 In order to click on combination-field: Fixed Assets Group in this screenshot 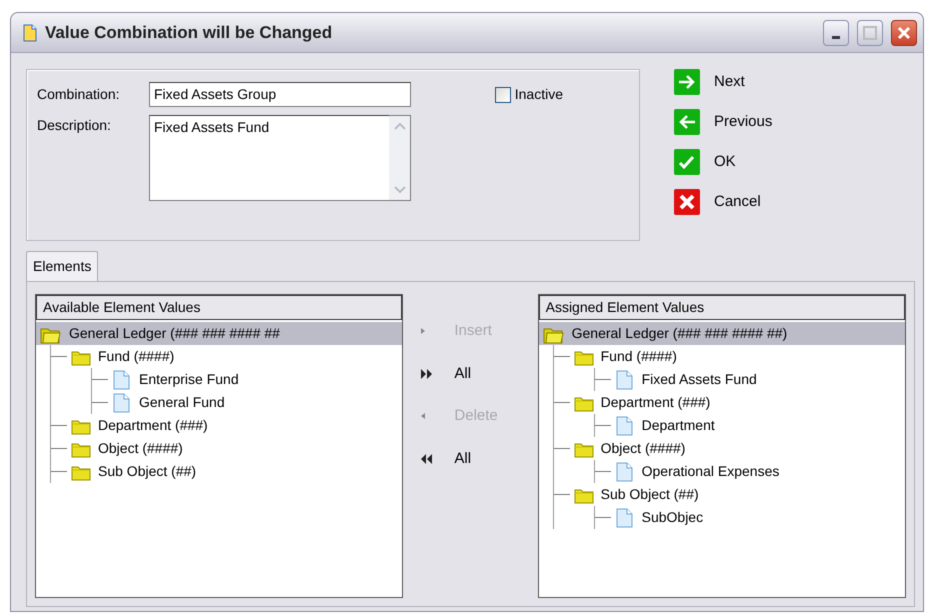, I will do `click(280, 94)`.